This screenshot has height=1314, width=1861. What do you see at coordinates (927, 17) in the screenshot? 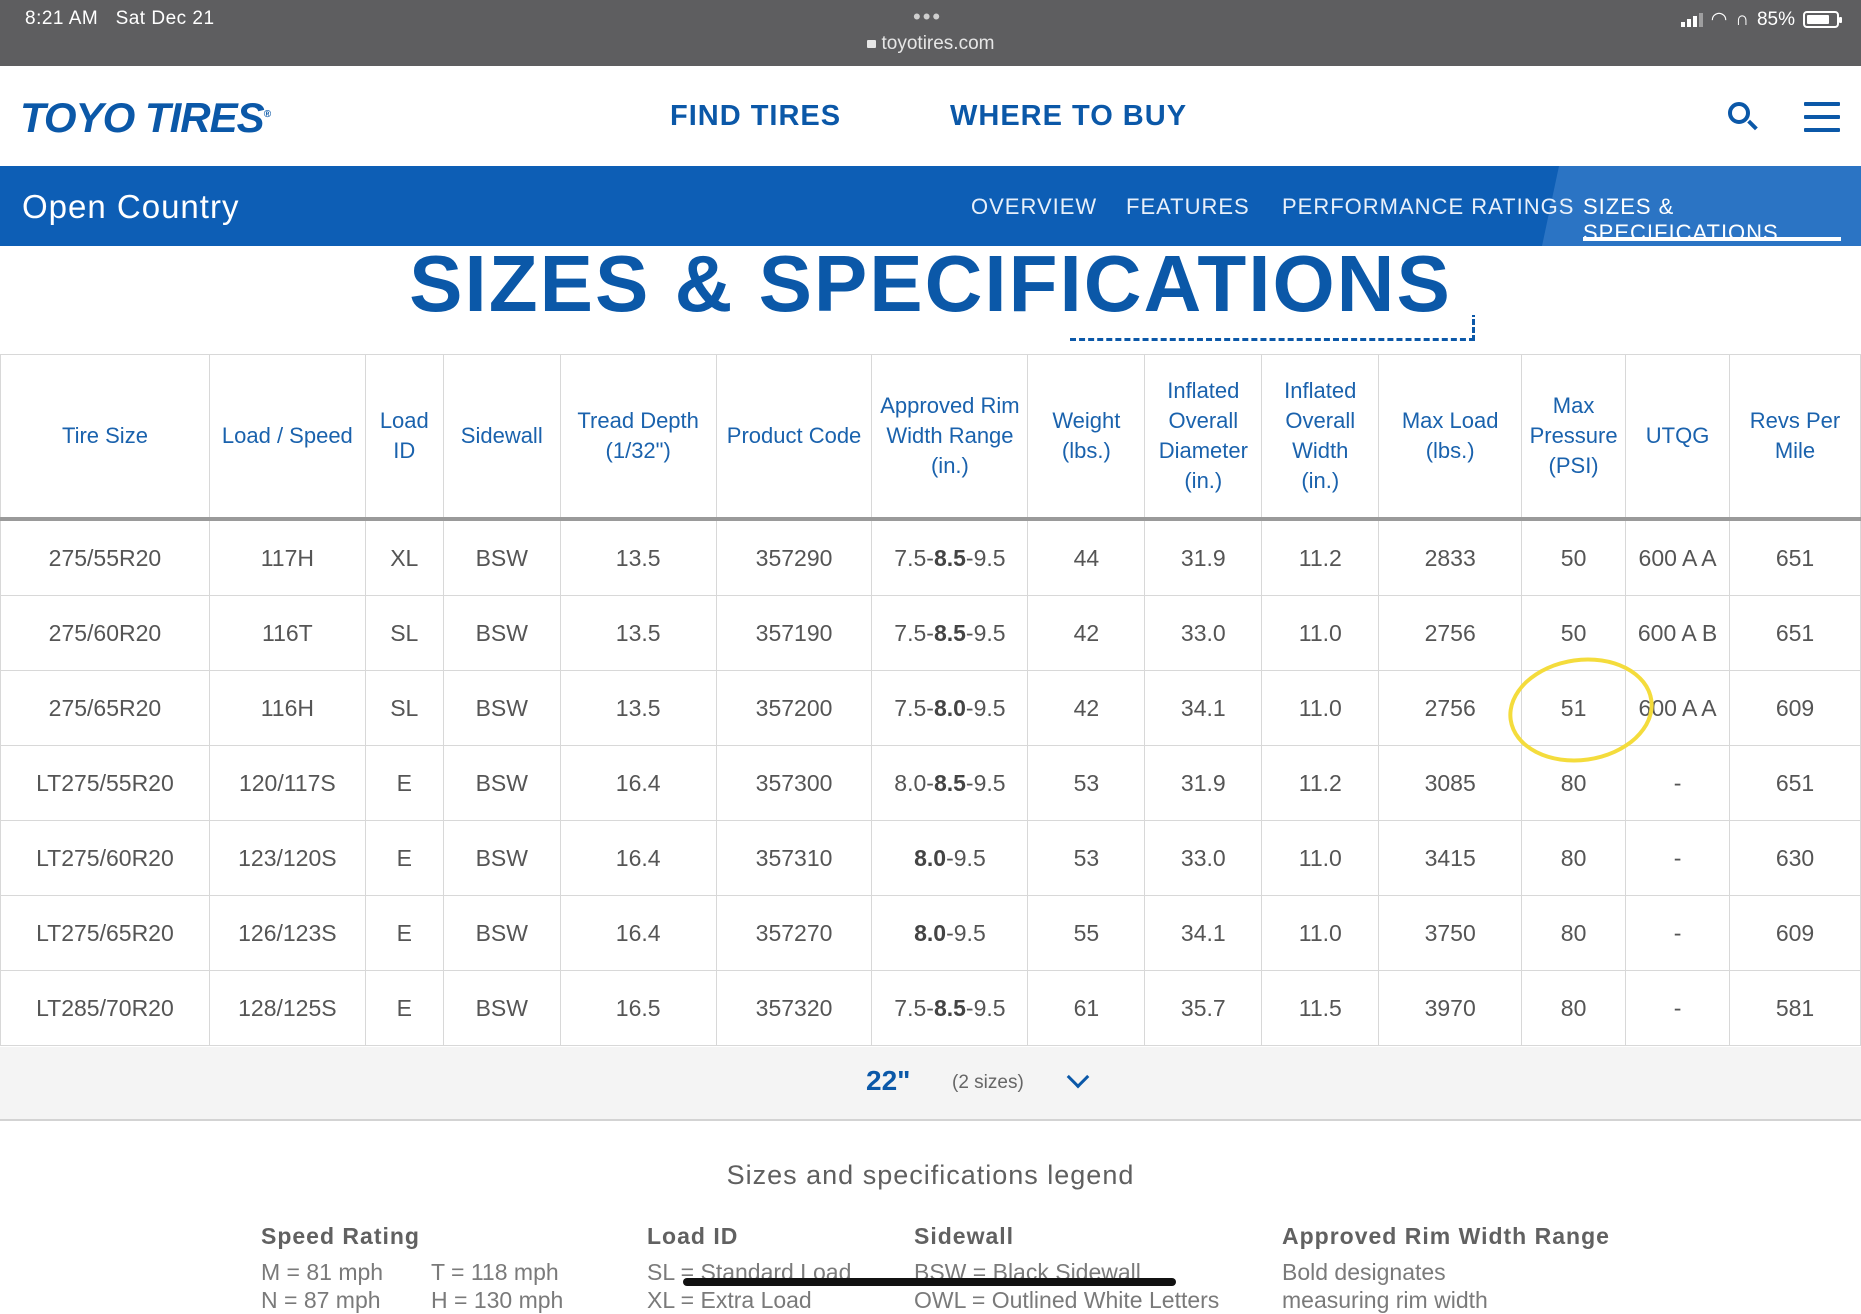
I see `more-dots-icon: •••` at bounding box center [927, 17].